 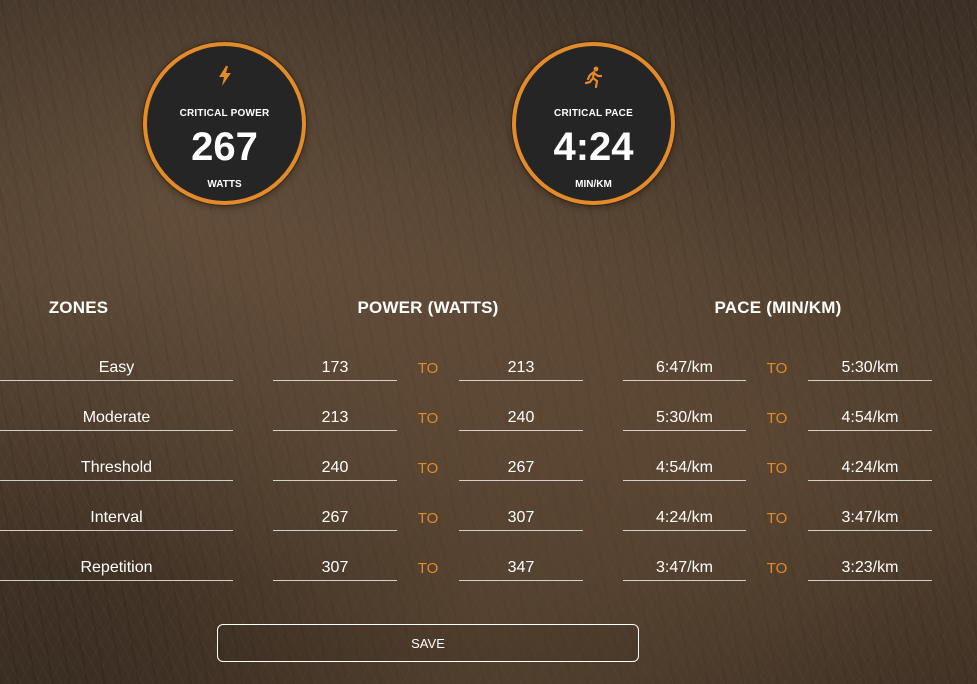 What do you see at coordinates (224, 184) in the screenshot?
I see `critical-power-unit: WATTS` at bounding box center [224, 184].